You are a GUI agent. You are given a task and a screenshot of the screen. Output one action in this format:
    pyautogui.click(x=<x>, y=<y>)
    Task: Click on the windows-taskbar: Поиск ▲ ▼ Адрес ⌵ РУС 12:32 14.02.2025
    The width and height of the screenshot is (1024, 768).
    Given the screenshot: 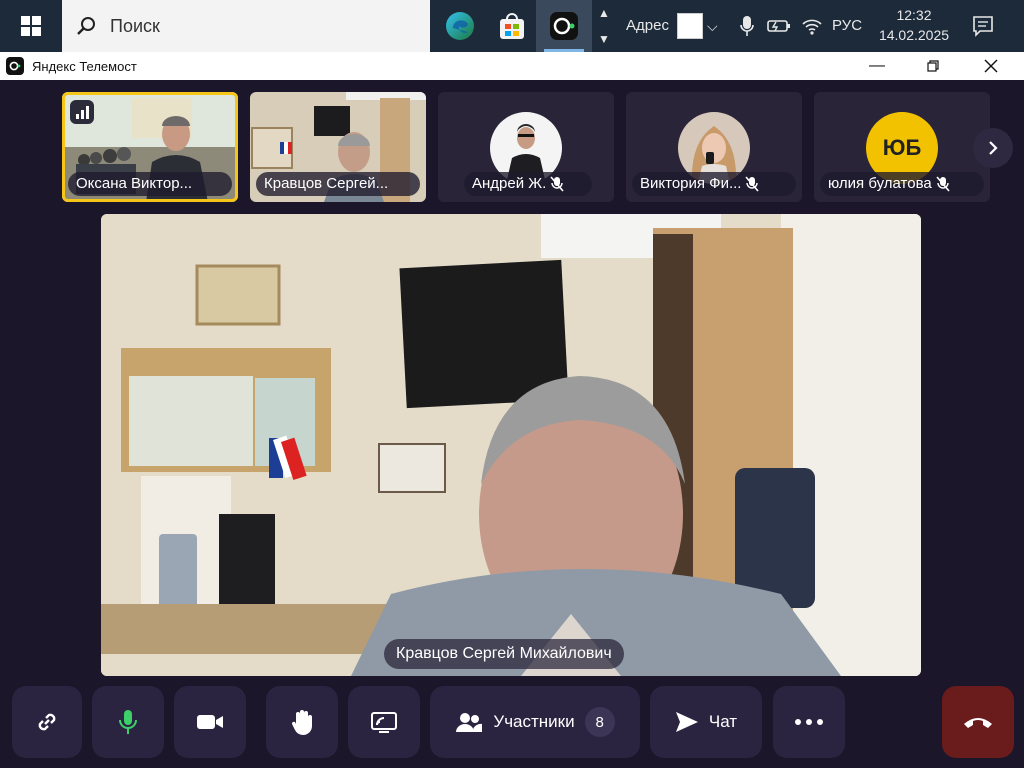 What is the action you would take?
    pyautogui.click(x=512, y=26)
    